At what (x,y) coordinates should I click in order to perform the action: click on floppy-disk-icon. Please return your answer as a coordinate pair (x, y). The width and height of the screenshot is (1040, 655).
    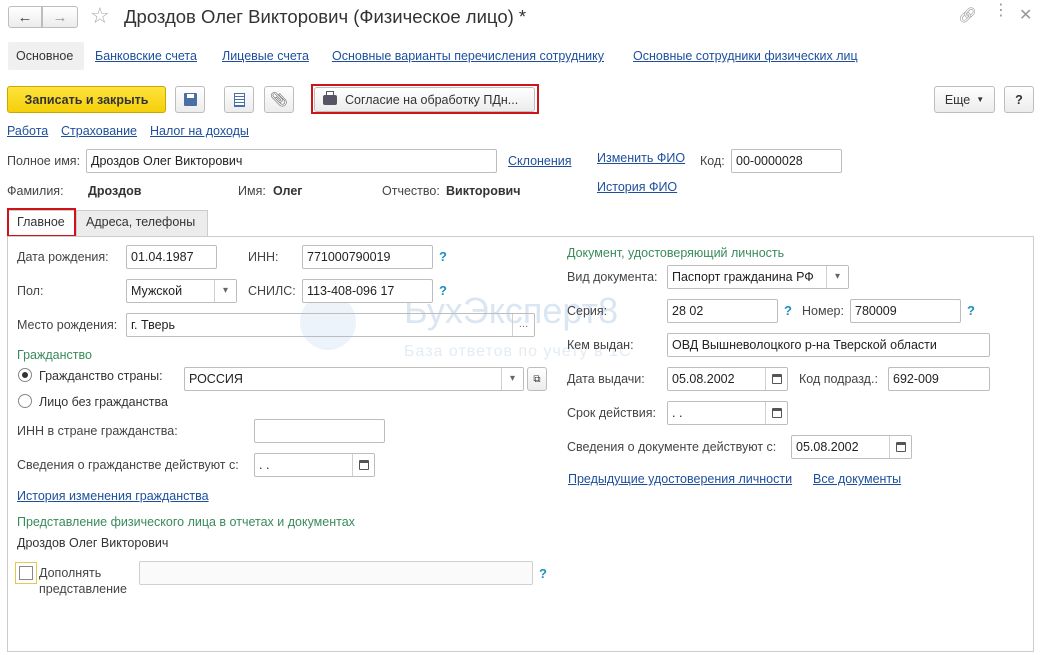
    Looking at the image, I should click on (190, 99).